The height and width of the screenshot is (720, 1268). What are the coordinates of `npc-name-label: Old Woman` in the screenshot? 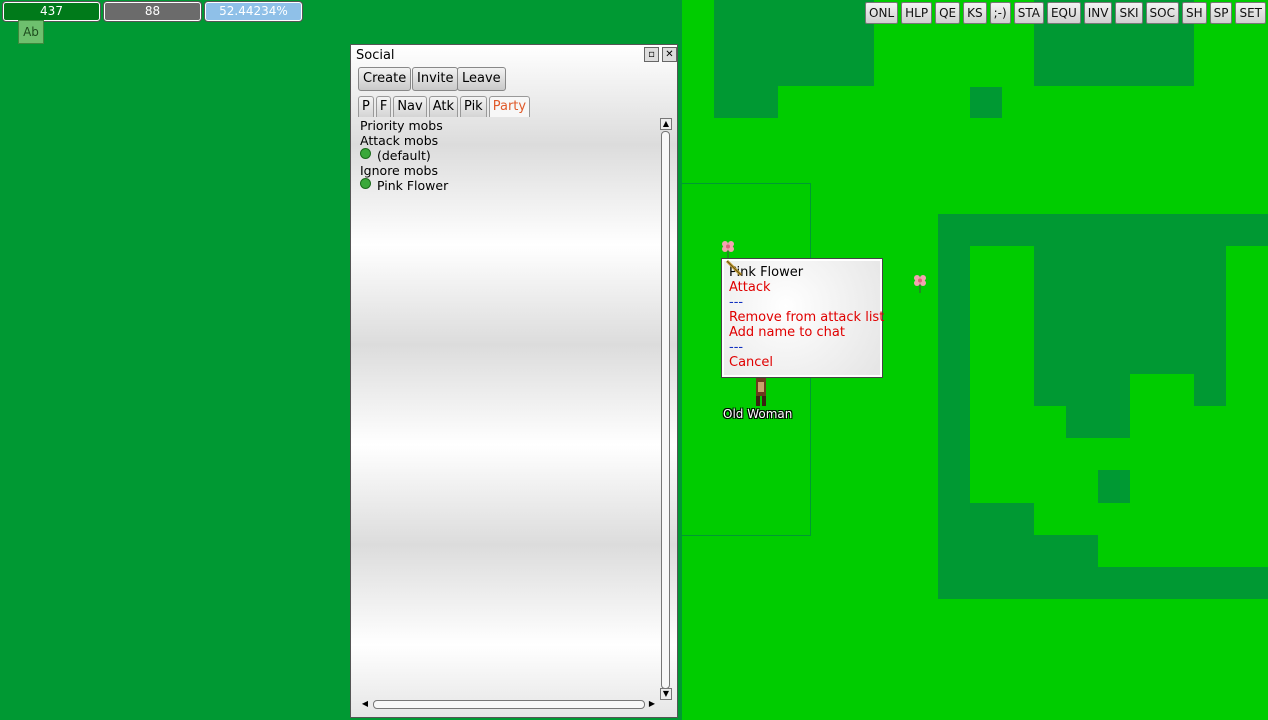 It's located at (758, 414).